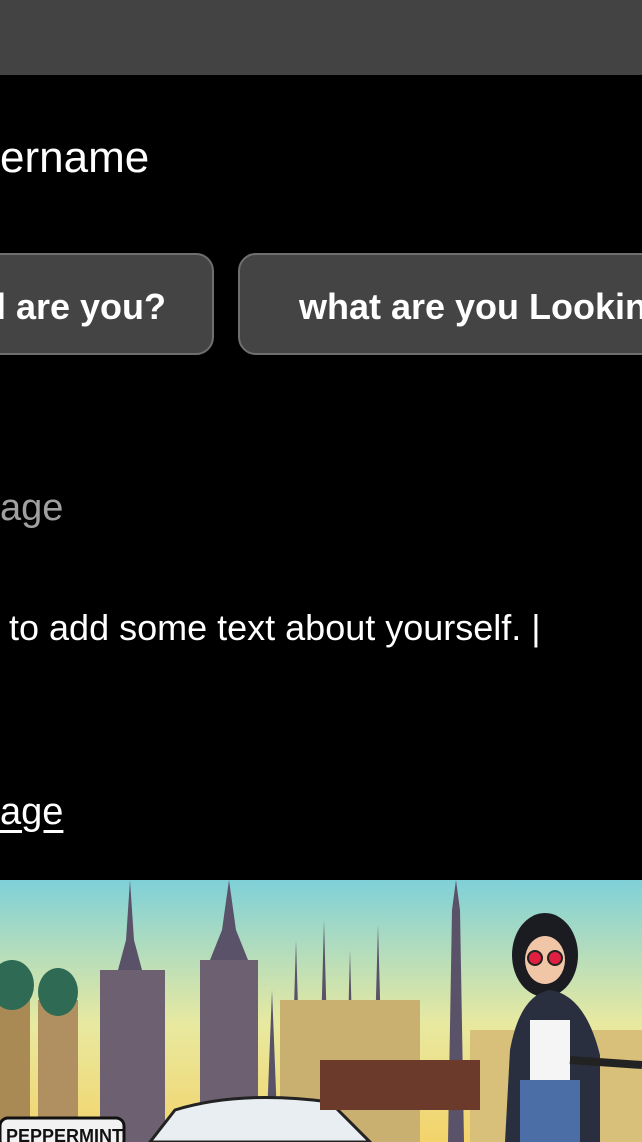 The width and height of the screenshot is (642, 1142). I want to click on peppermint-sign: PEPPERMINT, so click(63, 1129).